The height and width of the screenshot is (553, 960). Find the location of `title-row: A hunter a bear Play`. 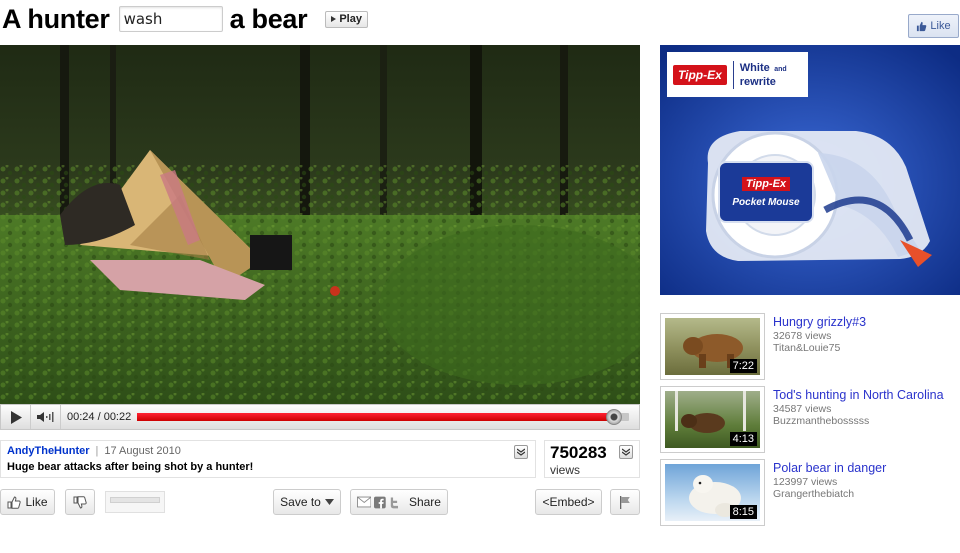

title-row: A hunter a bear Play is located at coordinates (185, 19).